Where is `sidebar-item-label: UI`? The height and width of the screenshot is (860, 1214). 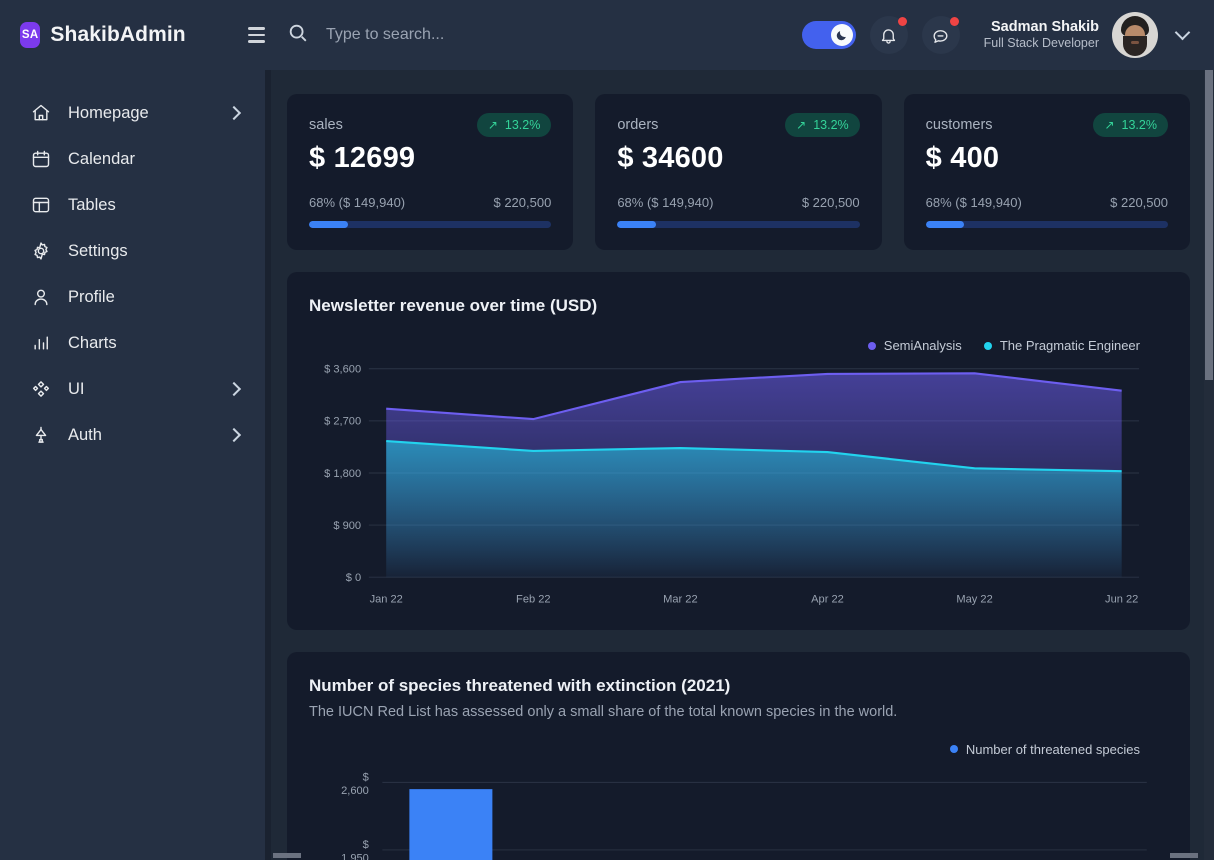 sidebar-item-label: UI is located at coordinates (76, 388).